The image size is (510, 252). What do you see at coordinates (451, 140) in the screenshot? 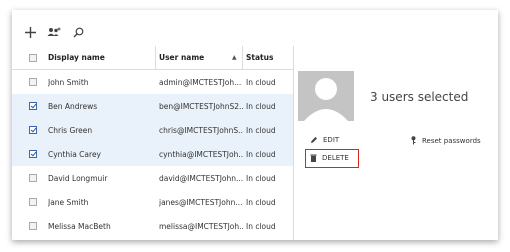
I see `reset-passwords-label: Reset passwords` at bounding box center [451, 140].